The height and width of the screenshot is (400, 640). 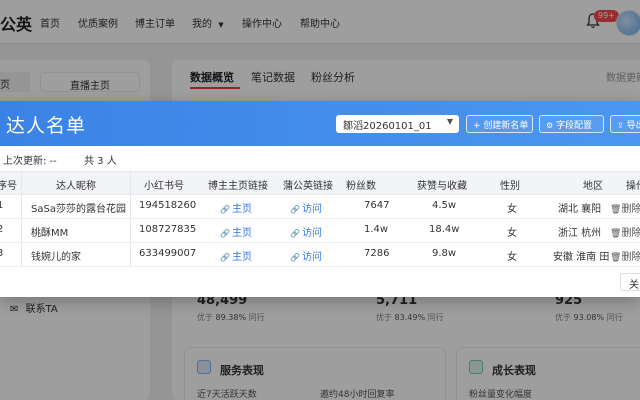 What do you see at coordinates (581, 257) in the screenshot?
I see `row-3-region: 安徽 淮南 田` at bounding box center [581, 257].